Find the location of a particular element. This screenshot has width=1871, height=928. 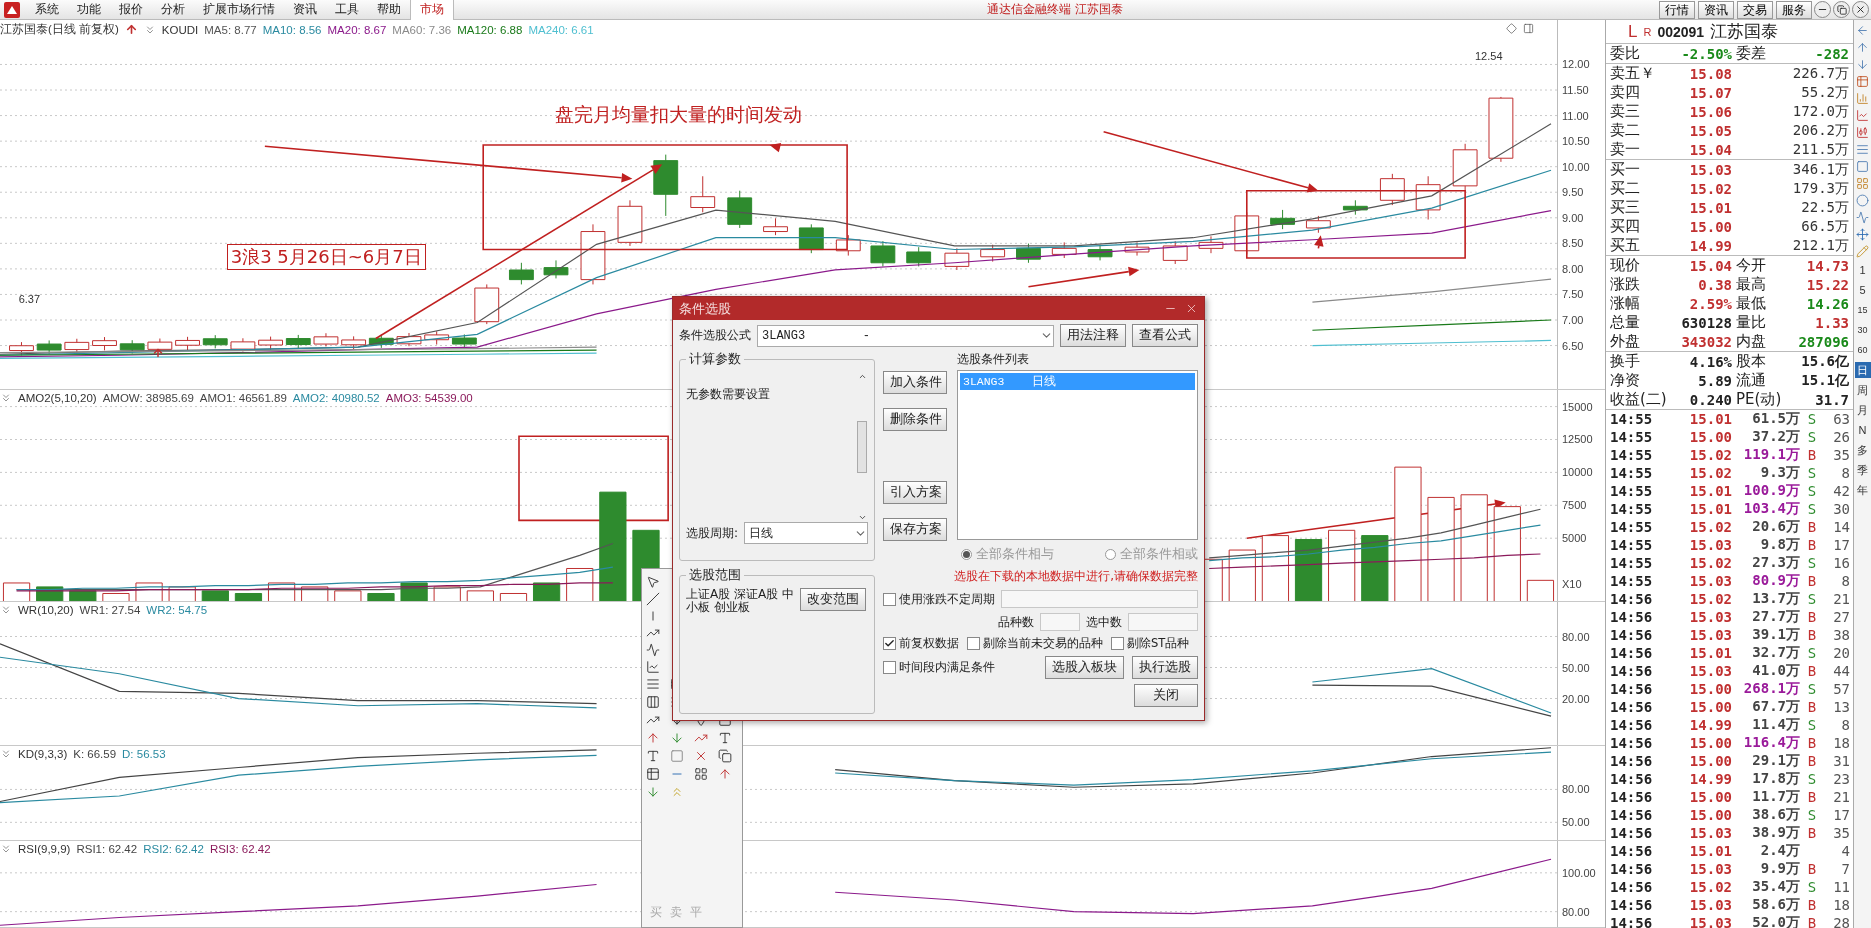

period-button: 30 is located at coordinates (1862, 330).